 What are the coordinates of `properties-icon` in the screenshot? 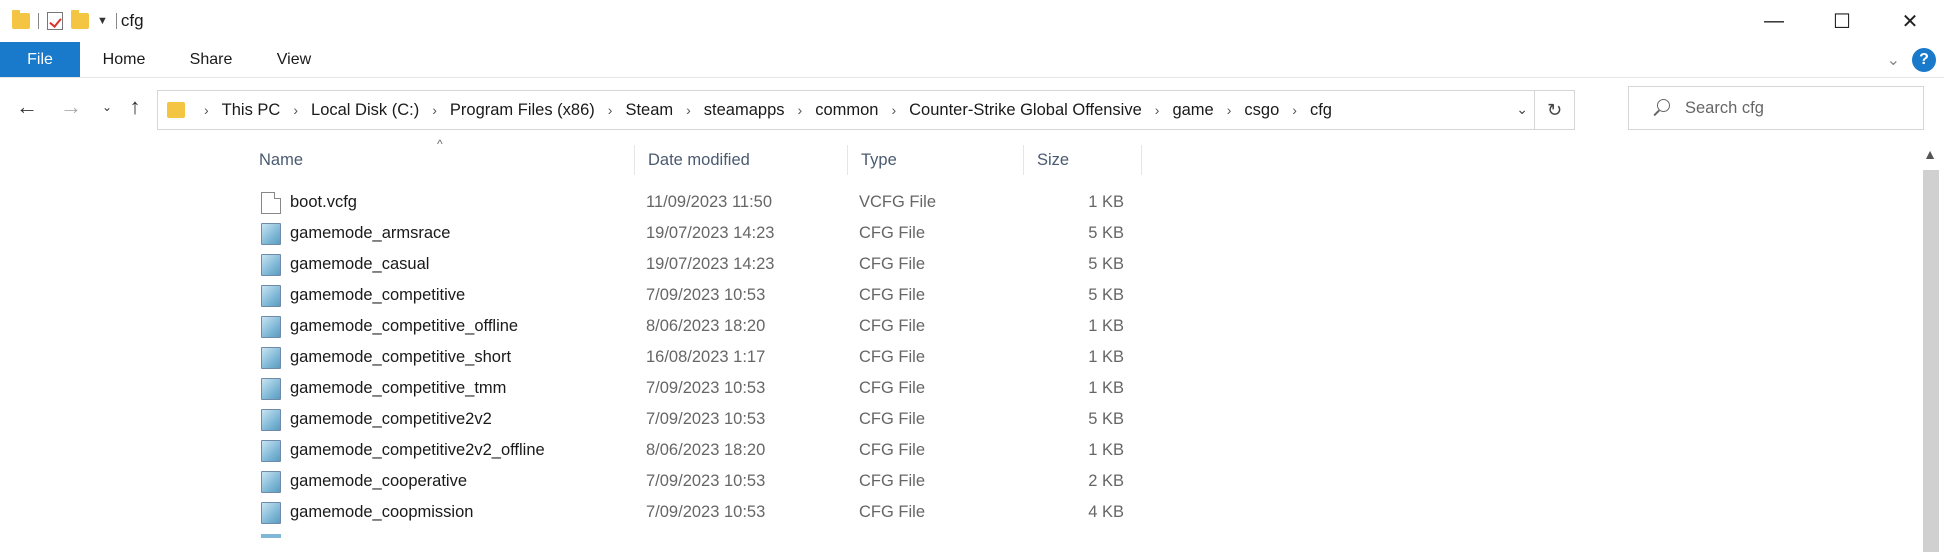 It's located at (55, 21).